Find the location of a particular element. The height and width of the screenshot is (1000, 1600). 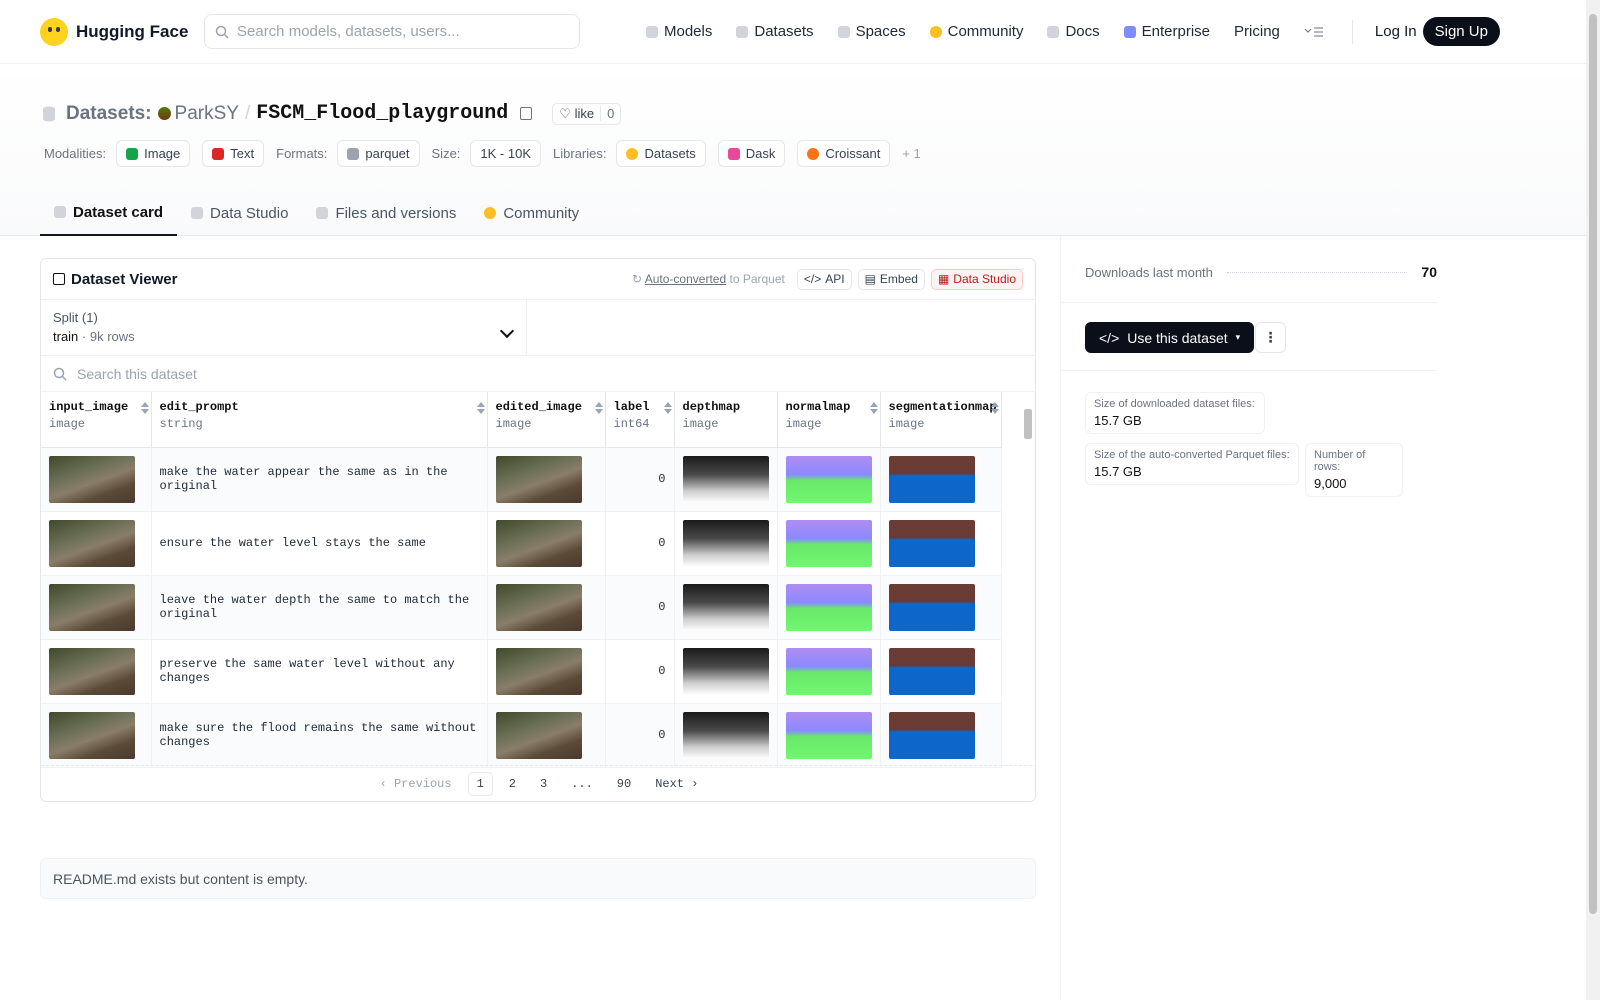

column-header-segmentationmap: segmentationmap image is located at coordinates (941, 420).